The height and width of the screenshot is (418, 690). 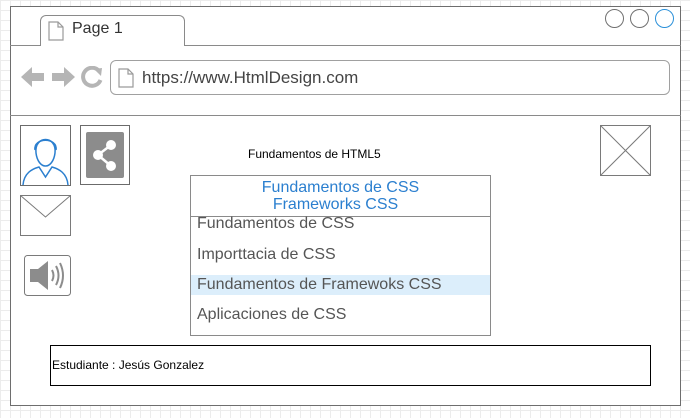 What do you see at coordinates (250, 77) in the screenshot?
I see `url-text: https://www.HtmlDesign.com` at bounding box center [250, 77].